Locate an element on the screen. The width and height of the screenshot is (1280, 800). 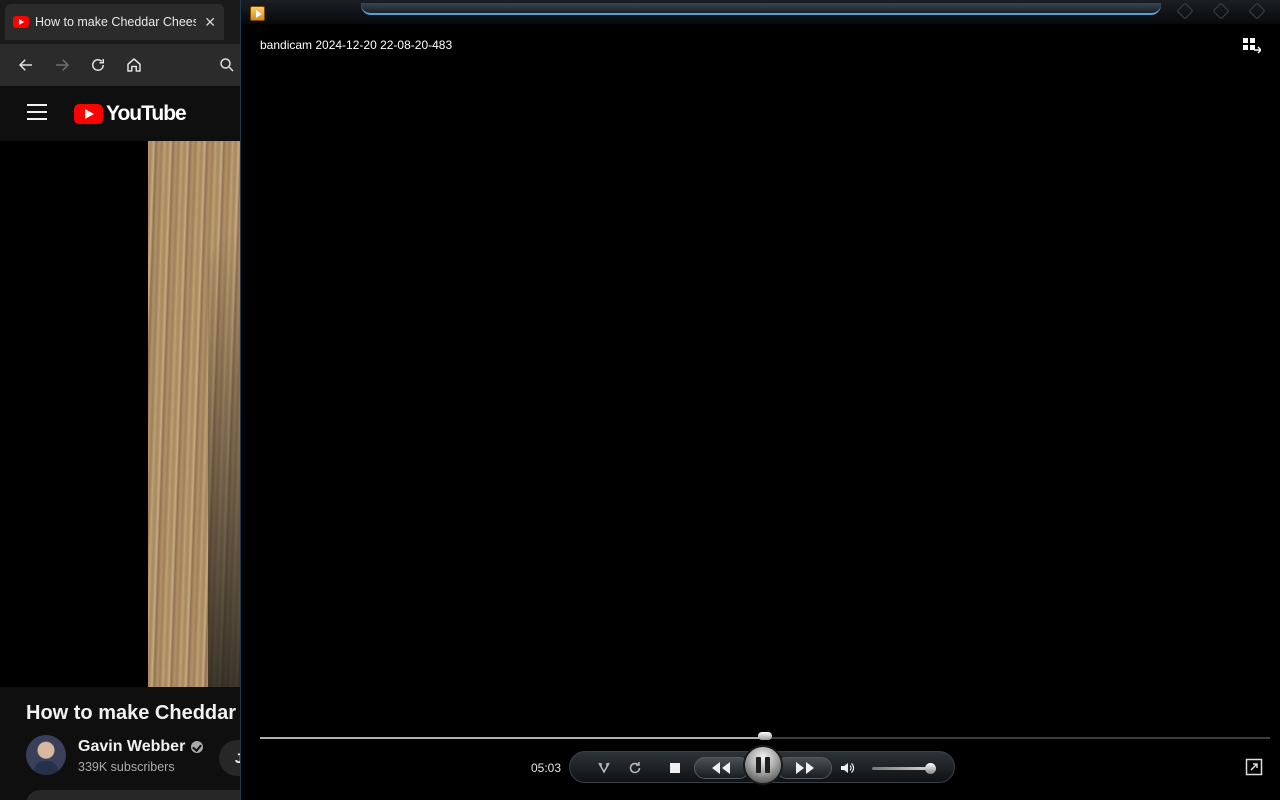
back-button is located at coordinates (26, 65).